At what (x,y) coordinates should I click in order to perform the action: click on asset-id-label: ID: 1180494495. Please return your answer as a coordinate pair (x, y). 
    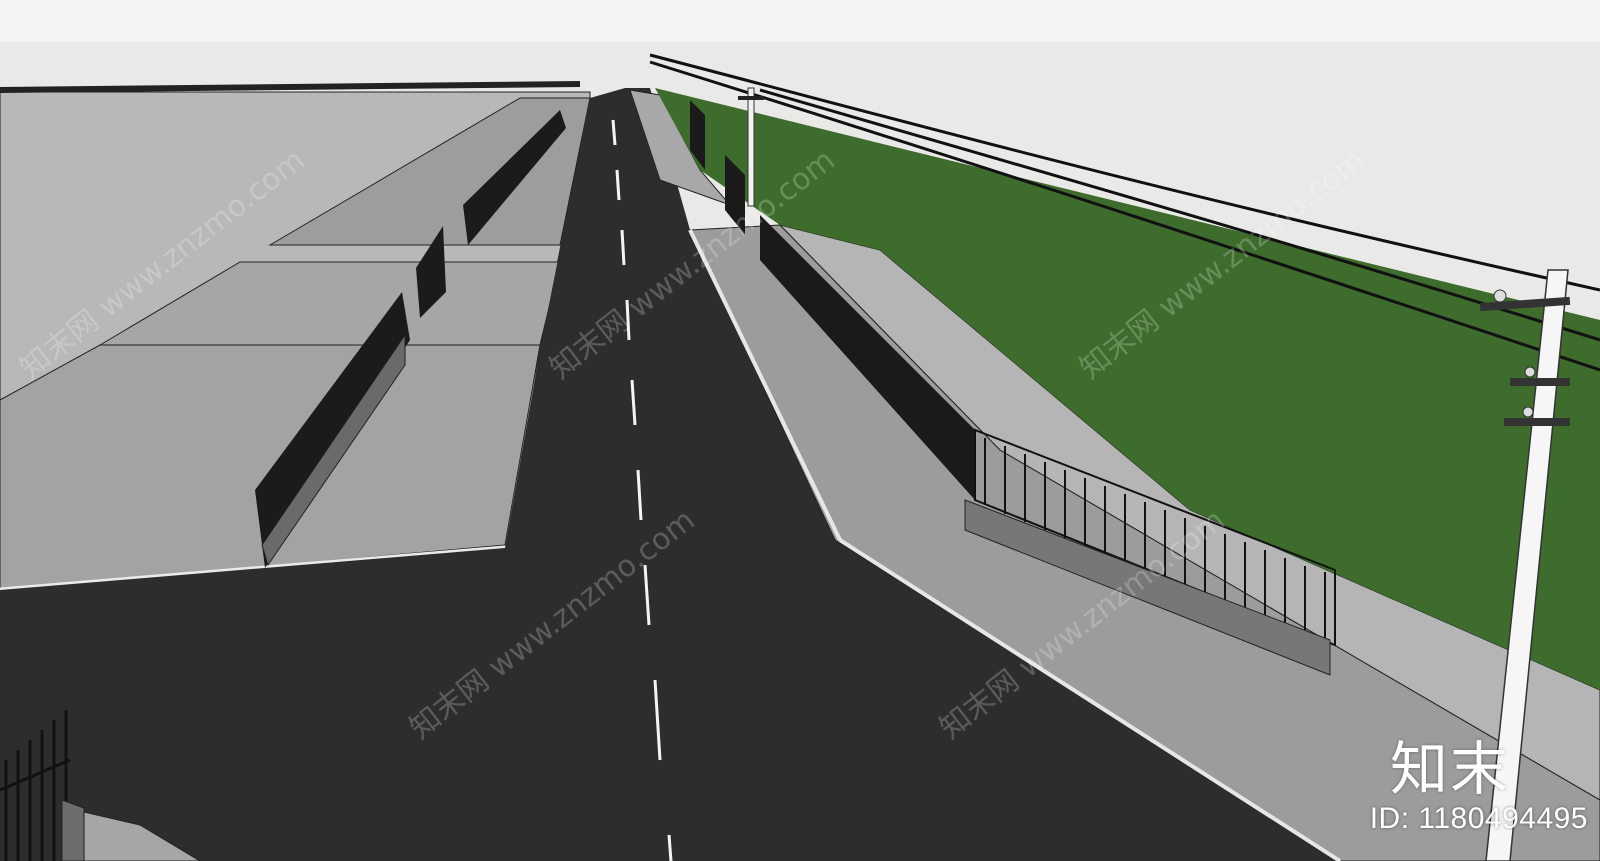
    Looking at the image, I should click on (1478, 818).